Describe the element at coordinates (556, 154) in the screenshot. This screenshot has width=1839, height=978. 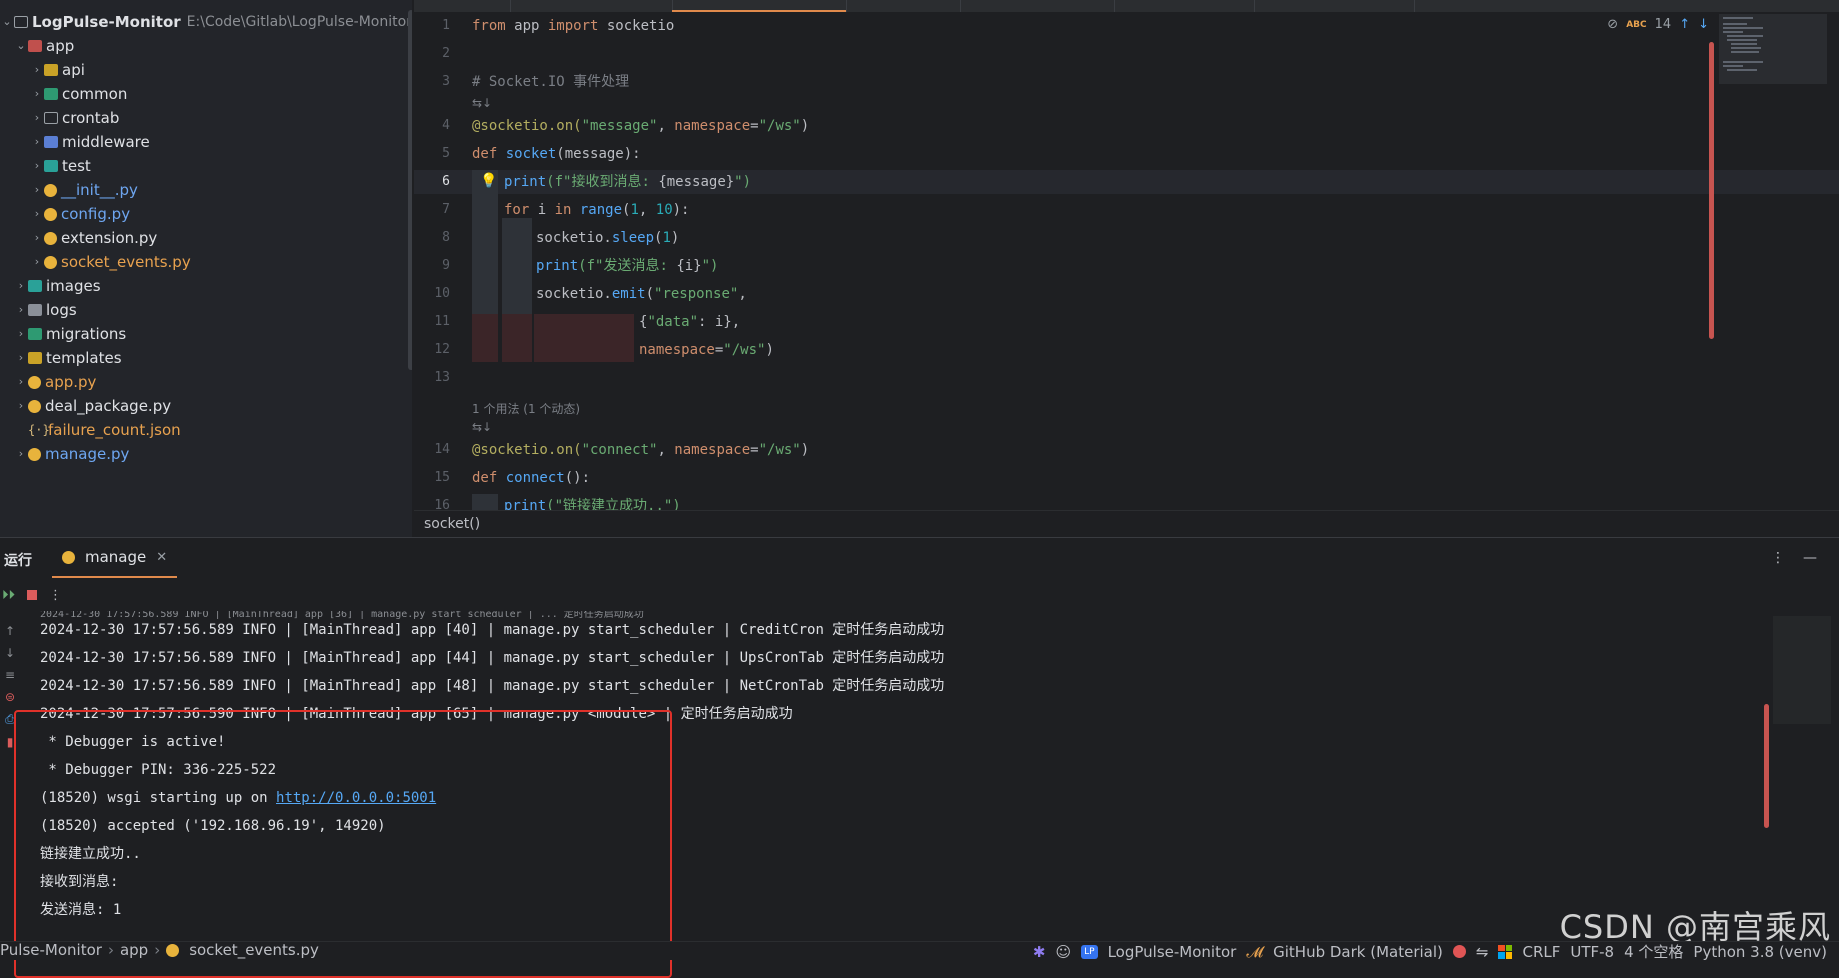
I see `code-line: def socket(message):` at that location.